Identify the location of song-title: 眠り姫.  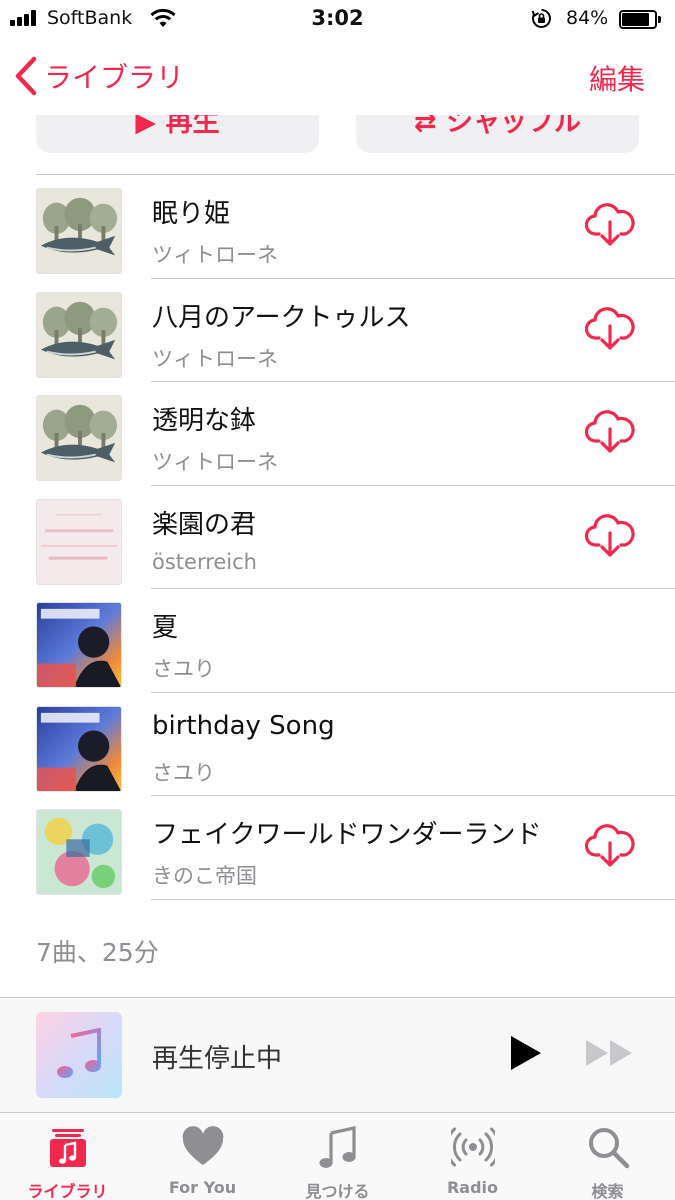
(191, 214).